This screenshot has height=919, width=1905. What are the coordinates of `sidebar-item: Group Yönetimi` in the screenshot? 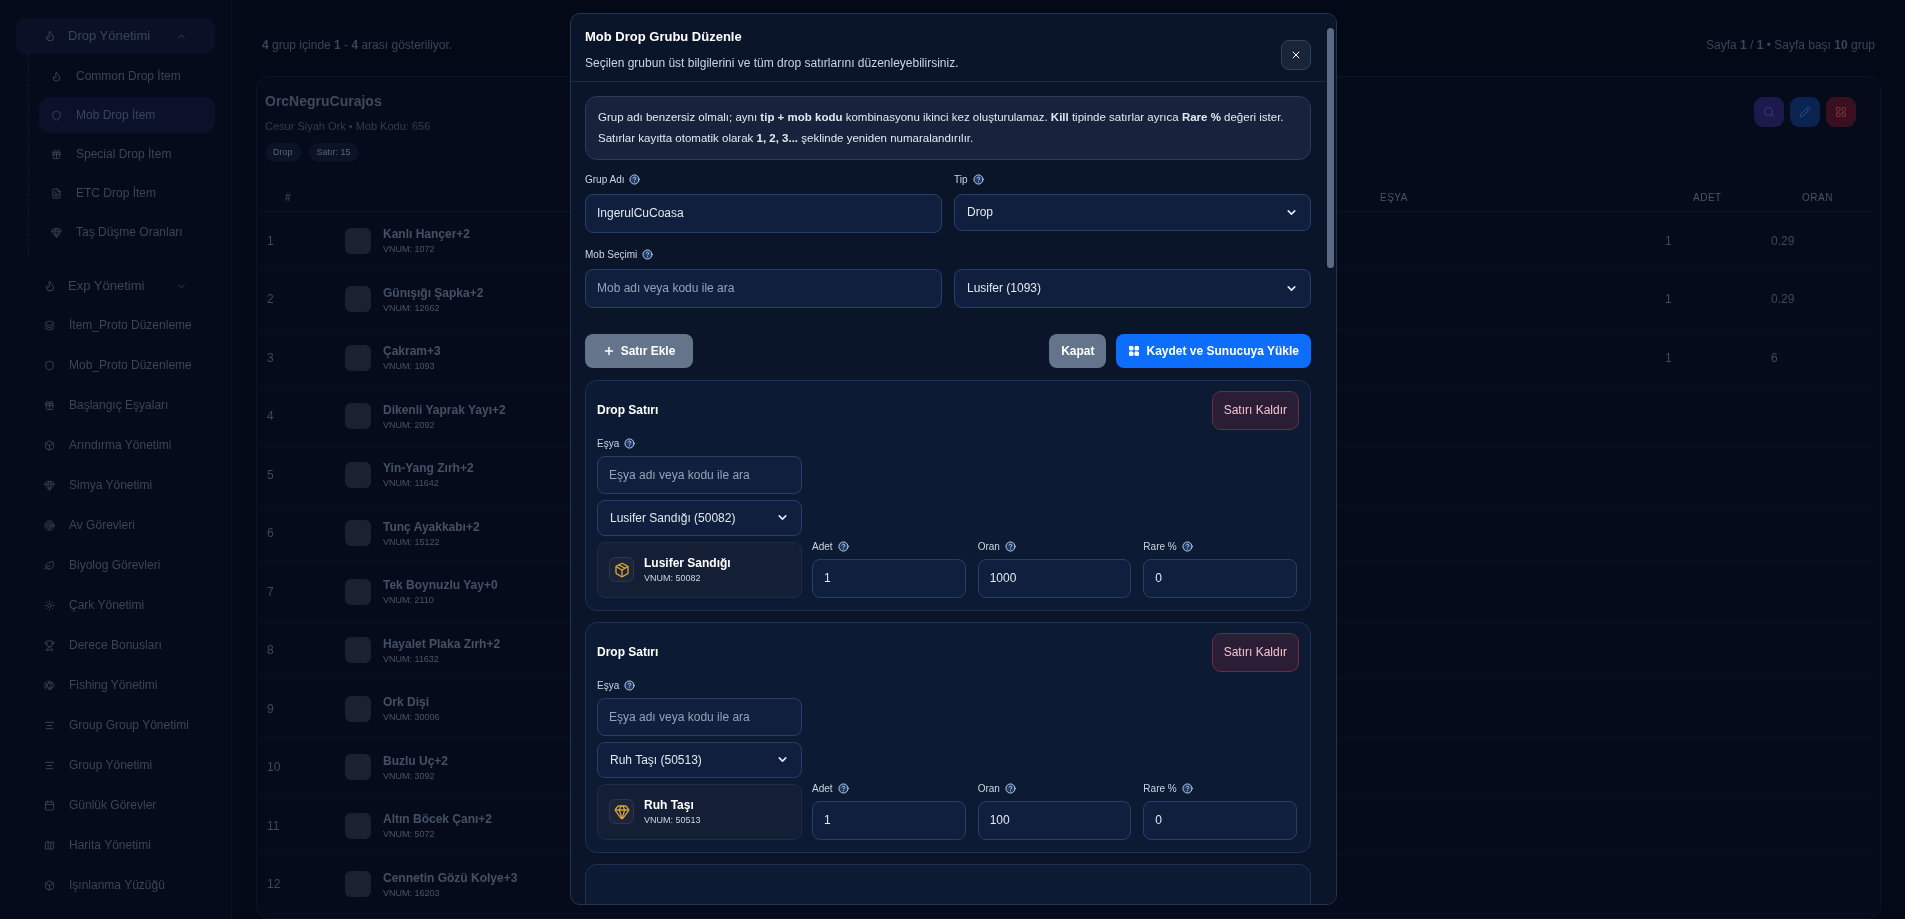 It's located at (115, 765).